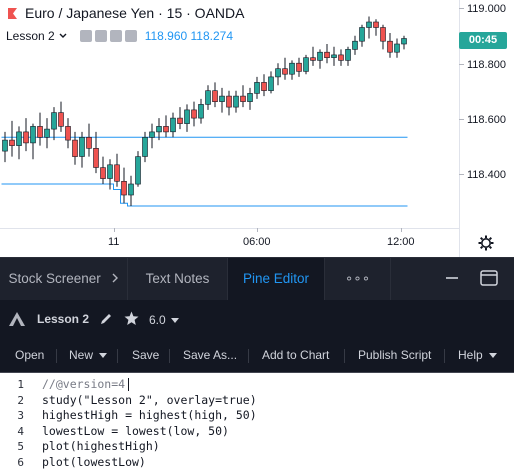  Describe the element at coordinates (20, 384) in the screenshot. I see `line-number: 1` at that location.